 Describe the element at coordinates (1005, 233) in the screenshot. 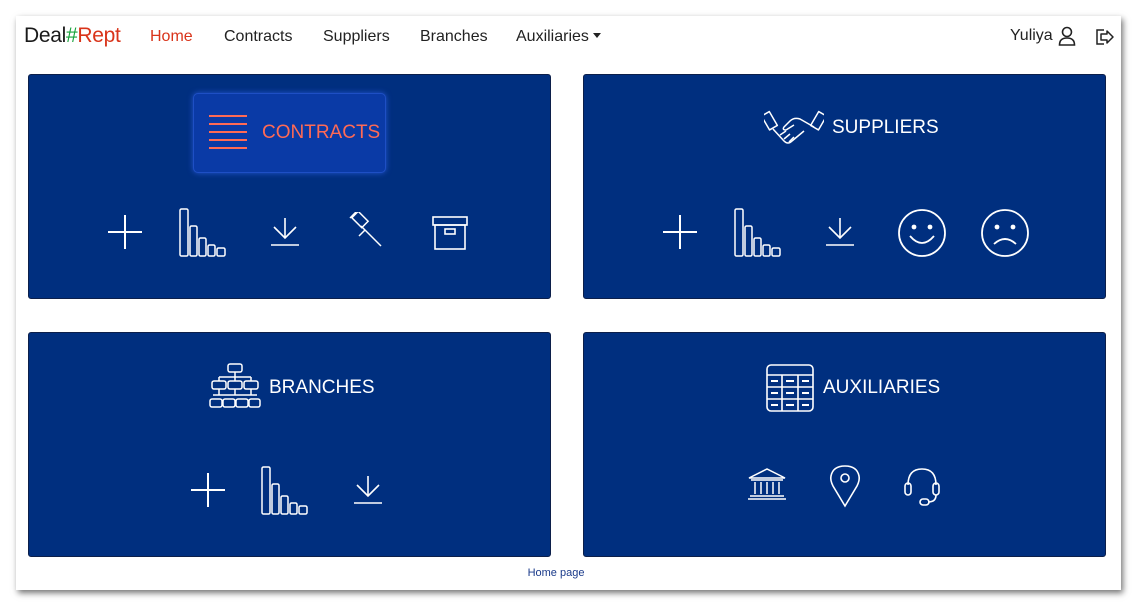

I see `frown-icon` at that location.